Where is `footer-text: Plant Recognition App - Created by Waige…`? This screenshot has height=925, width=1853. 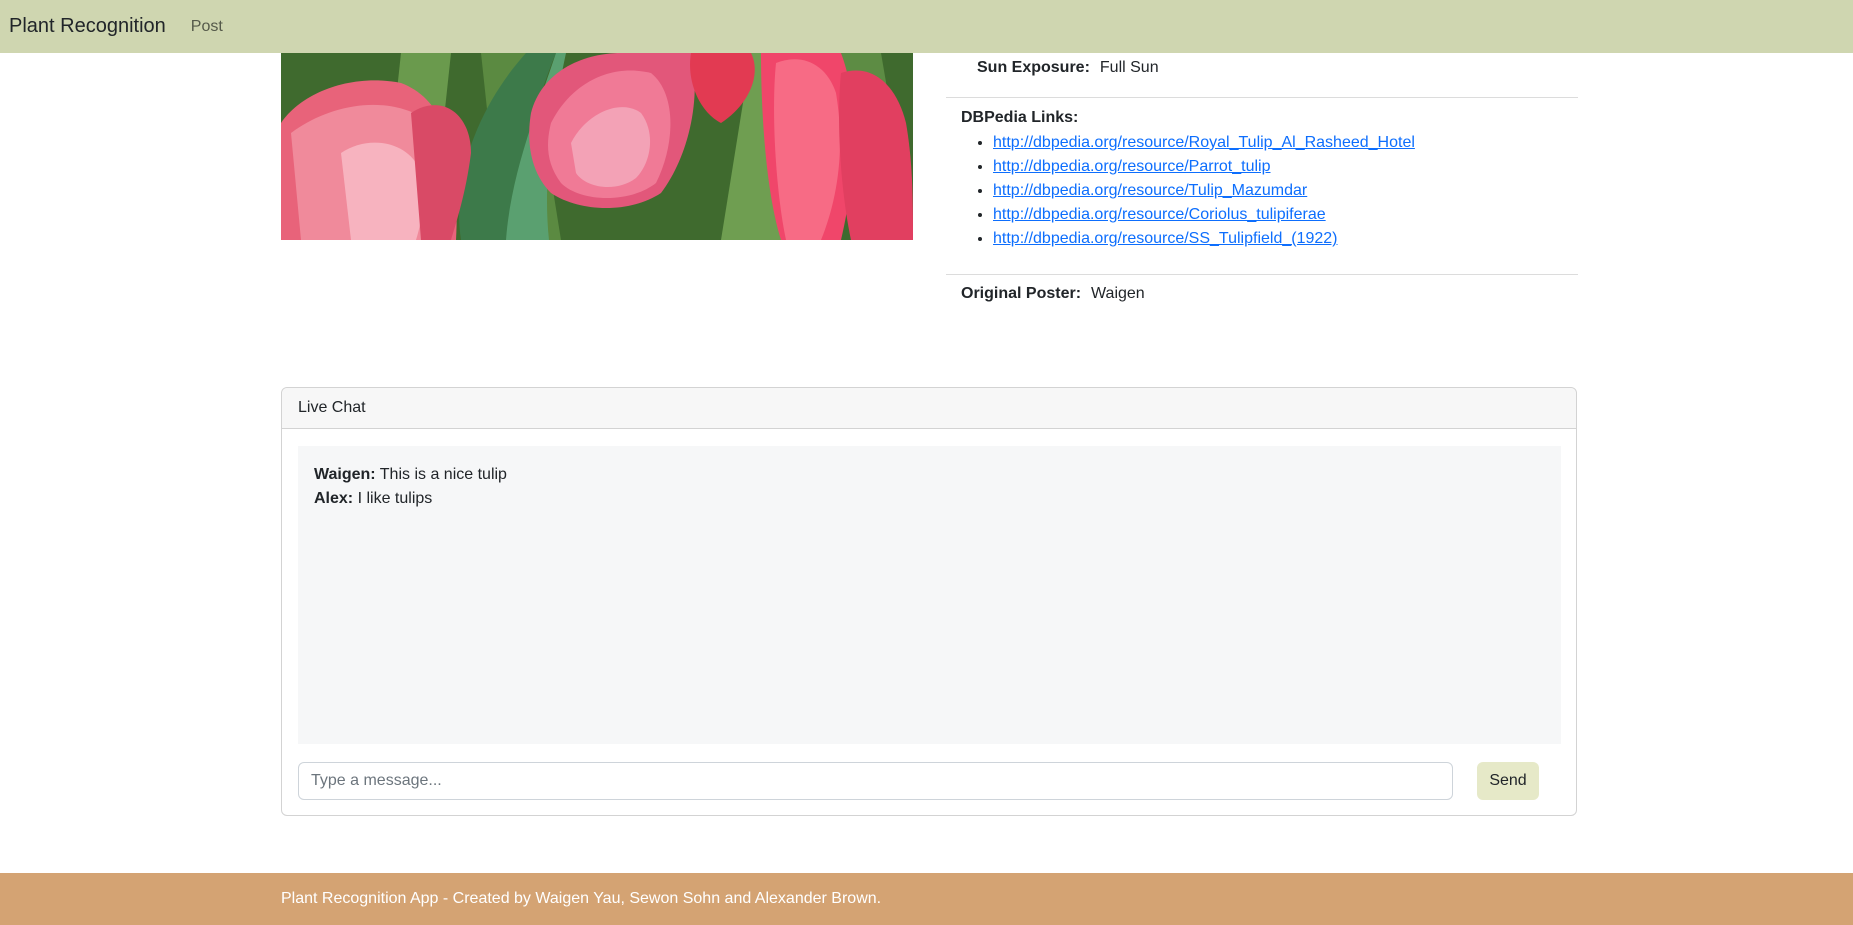
footer-text: Plant Recognition App - Created by Waige… is located at coordinates (581, 898).